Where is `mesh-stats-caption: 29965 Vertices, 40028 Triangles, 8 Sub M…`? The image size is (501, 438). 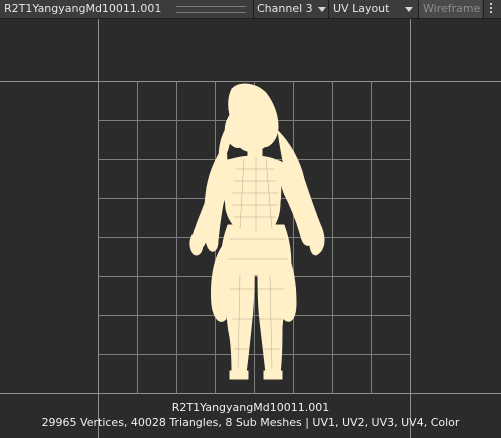 mesh-stats-caption: 29965 Vertices, 40028 Triangles, 8 Sub M… is located at coordinates (250, 422).